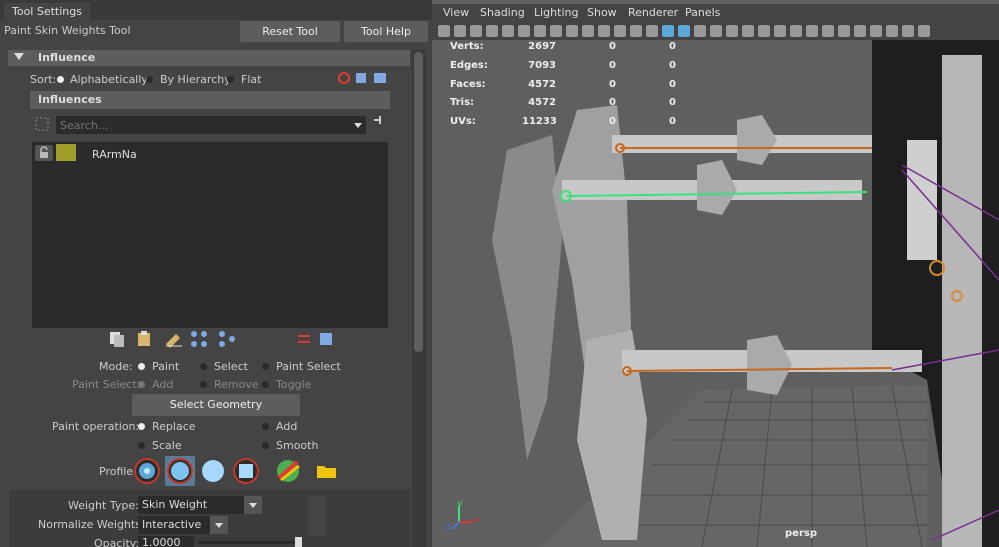  Describe the element at coordinates (19, 56) in the screenshot. I see `collapse-arrow-icon` at that location.